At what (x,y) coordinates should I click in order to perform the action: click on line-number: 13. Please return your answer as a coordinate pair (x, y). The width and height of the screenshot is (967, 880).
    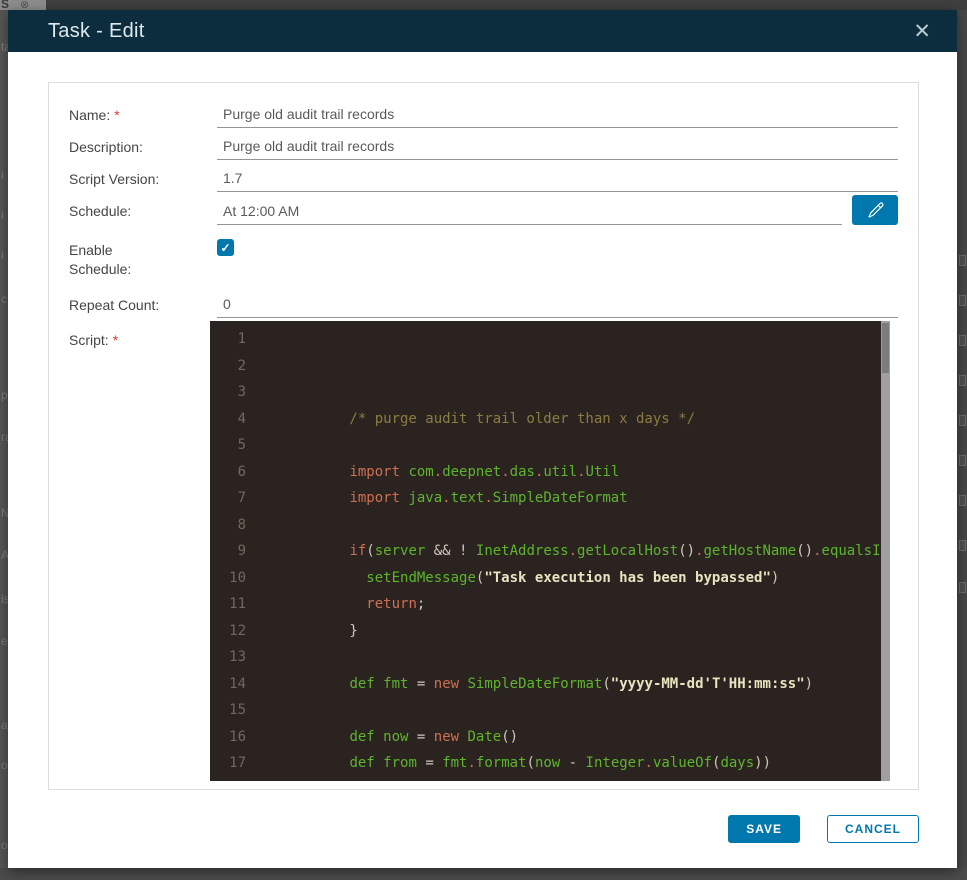
    Looking at the image, I should click on (237, 657).